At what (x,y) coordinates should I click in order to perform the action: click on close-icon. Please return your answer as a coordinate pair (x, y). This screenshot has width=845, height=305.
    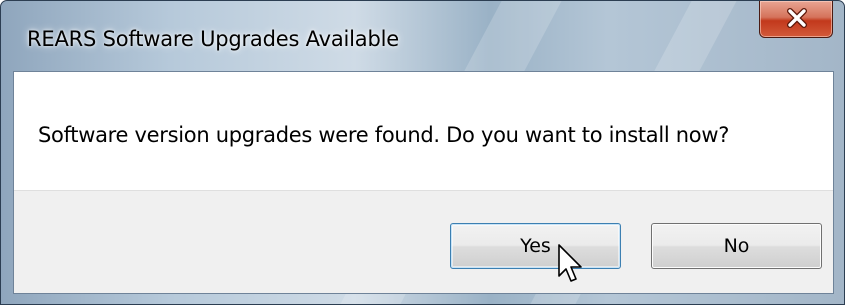
    Looking at the image, I should click on (797, 18).